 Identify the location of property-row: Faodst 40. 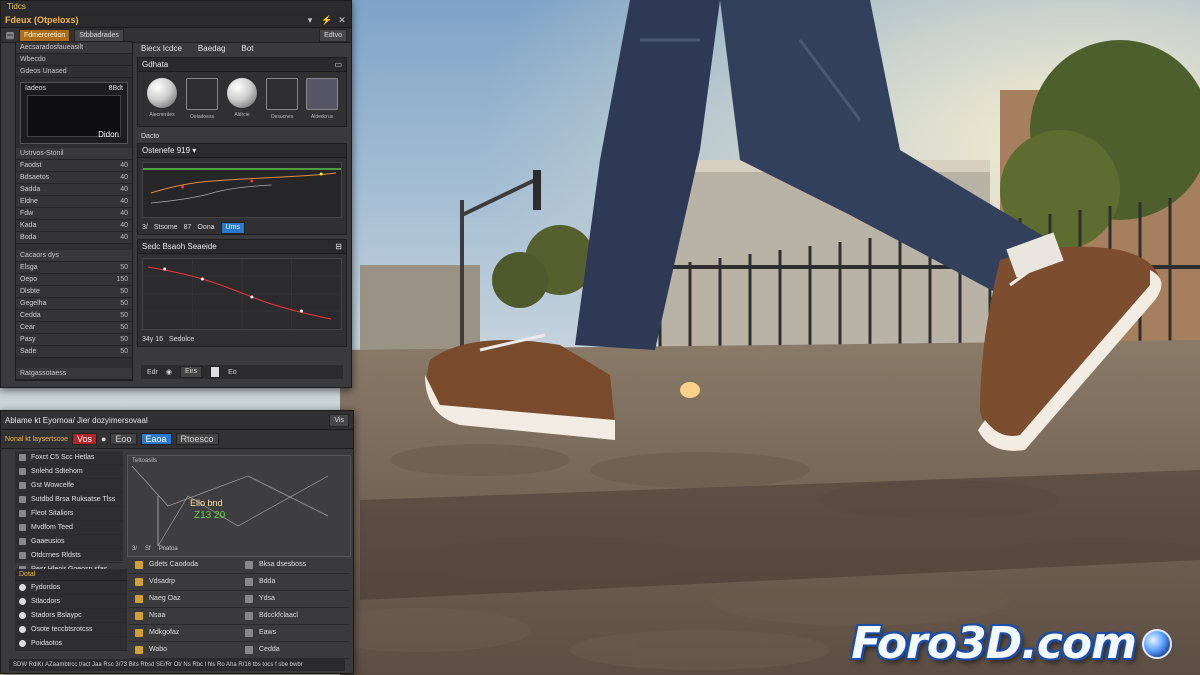
(74, 166).